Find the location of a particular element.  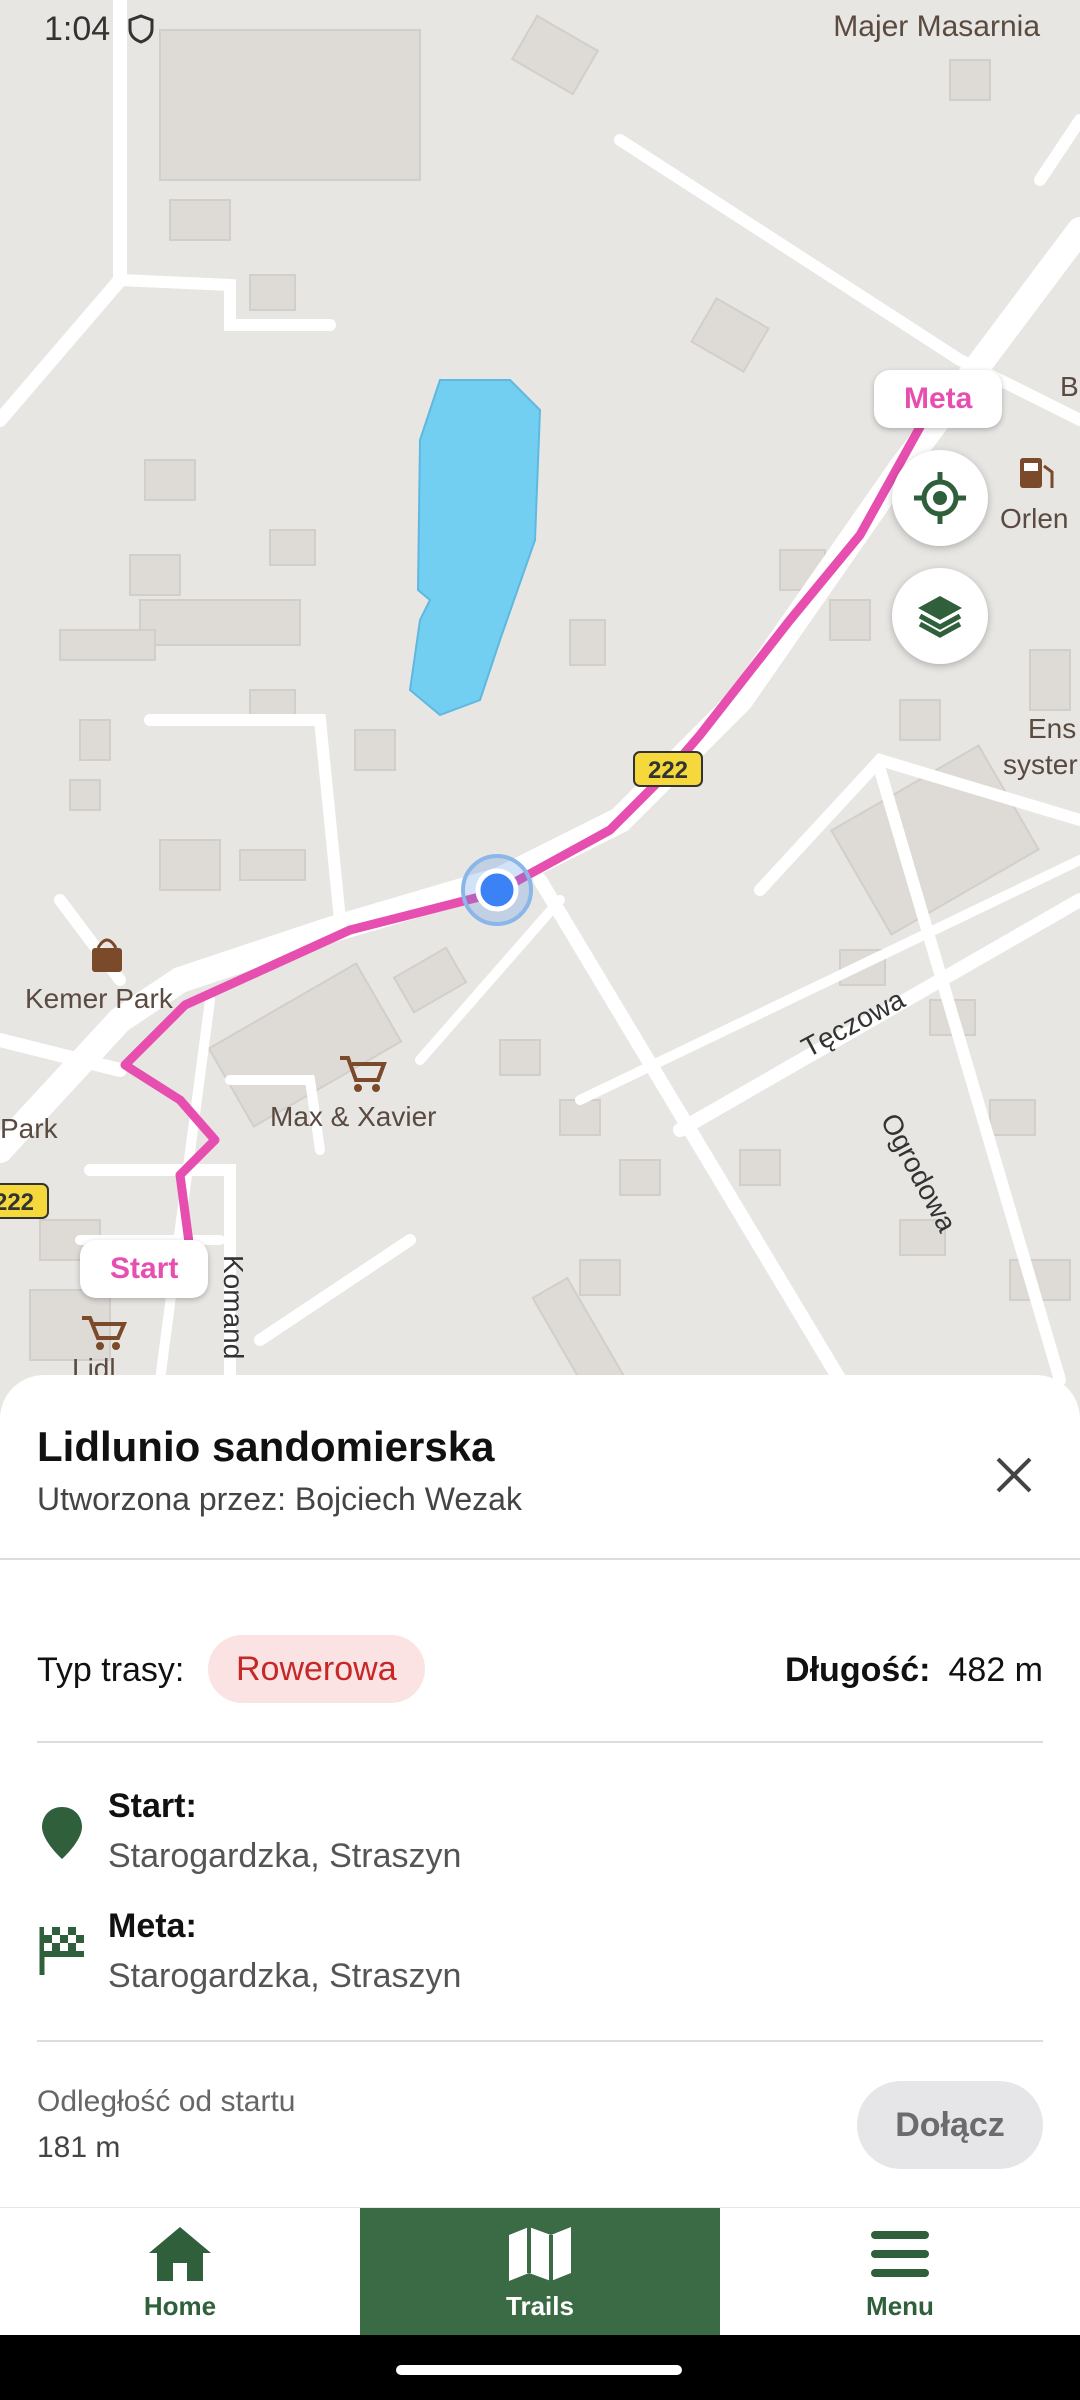

end-pin-label: Meta is located at coordinates (938, 399).